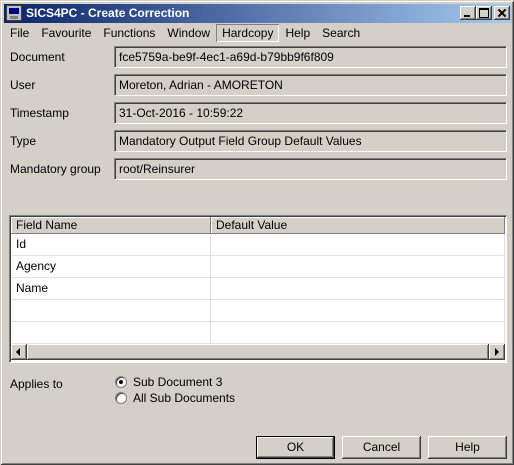 Image resolution: width=514 pixels, height=465 pixels. I want to click on table-header: Field Name Default Value, so click(258, 225).